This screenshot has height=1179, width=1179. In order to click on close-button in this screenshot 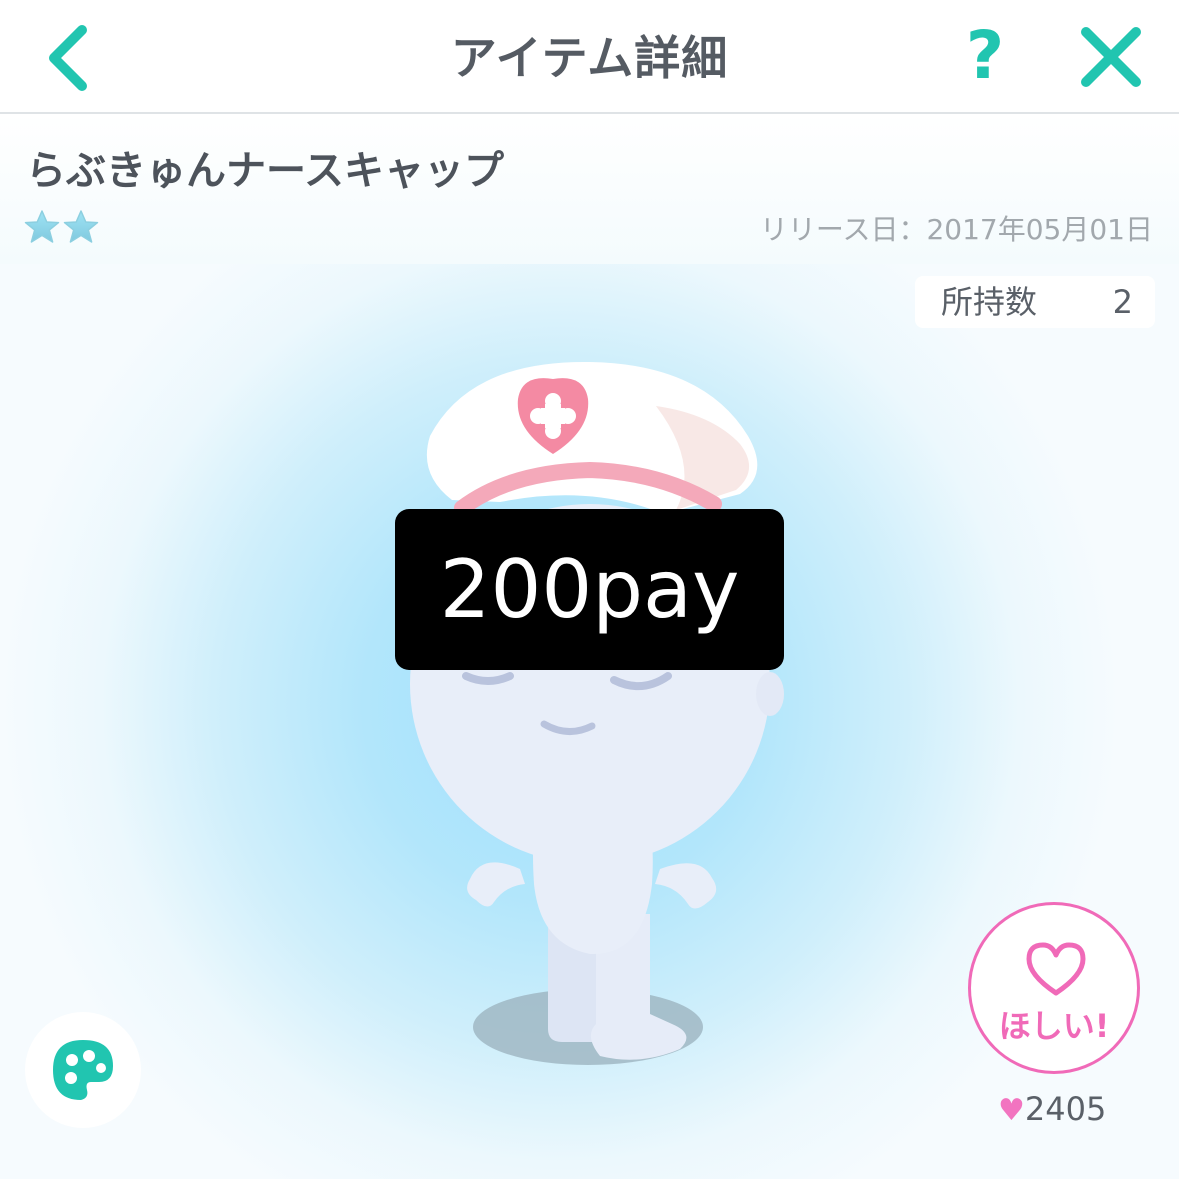, I will do `click(1111, 57)`.